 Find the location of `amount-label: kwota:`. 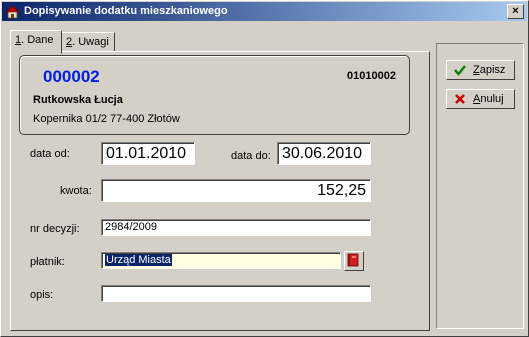

amount-label: kwota: is located at coordinates (76, 191).